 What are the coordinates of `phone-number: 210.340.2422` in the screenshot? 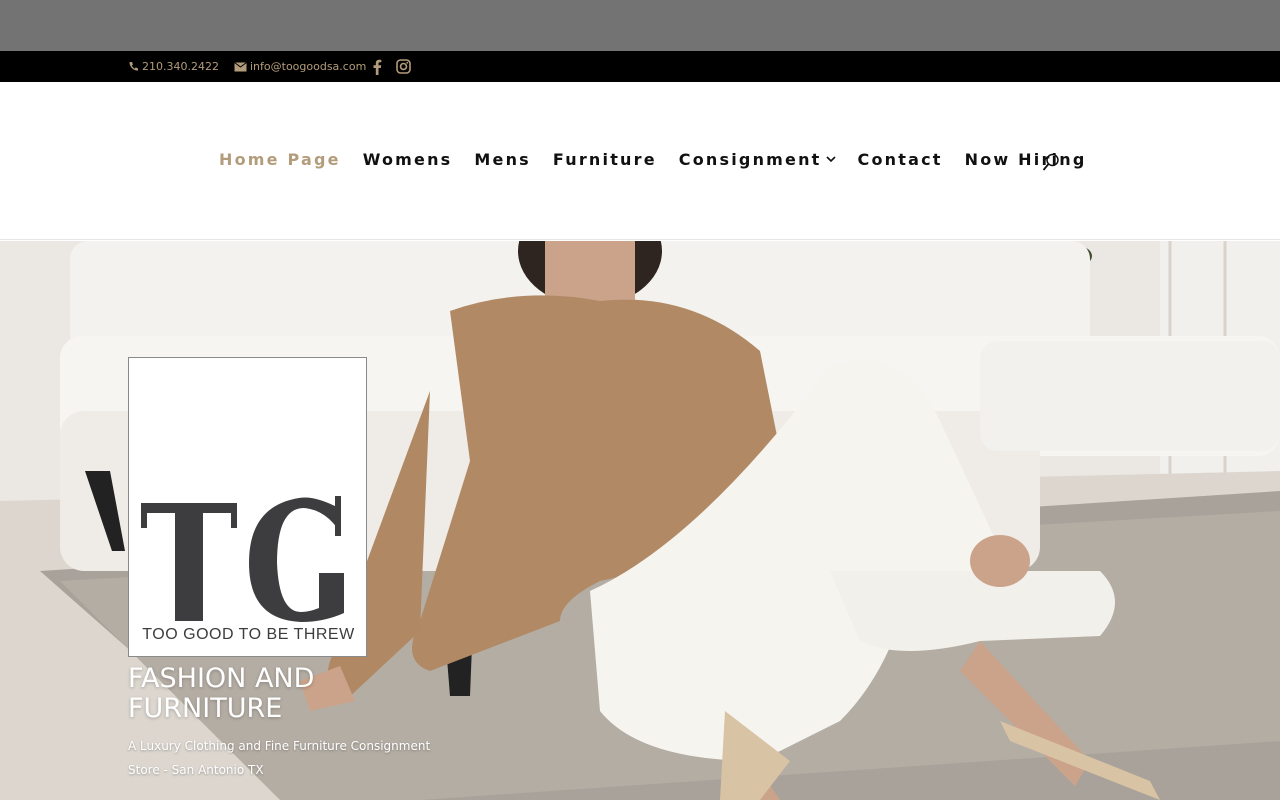 It's located at (180, 66).